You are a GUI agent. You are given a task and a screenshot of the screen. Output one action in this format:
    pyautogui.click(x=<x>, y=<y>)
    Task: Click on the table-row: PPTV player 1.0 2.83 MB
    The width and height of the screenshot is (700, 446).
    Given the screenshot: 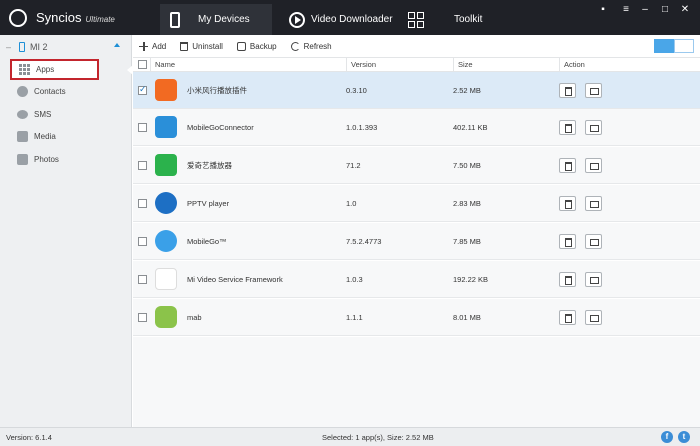 What is the action you would take?
    pyautogui.click(x=416, y=203)
    